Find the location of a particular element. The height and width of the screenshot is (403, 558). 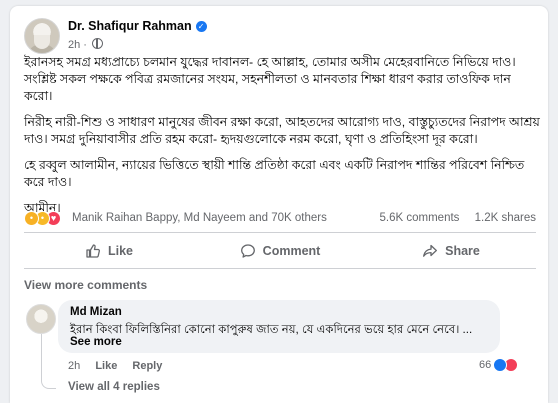

care-reaction-icon: • is located at coordinates (31, 218).